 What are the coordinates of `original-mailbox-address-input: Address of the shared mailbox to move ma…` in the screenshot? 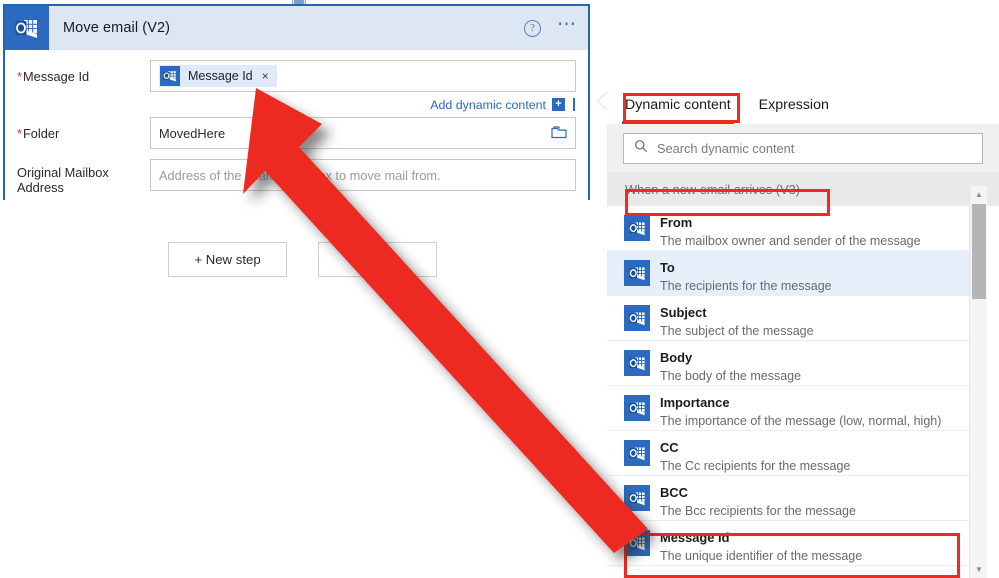 It's located at (363, 175).